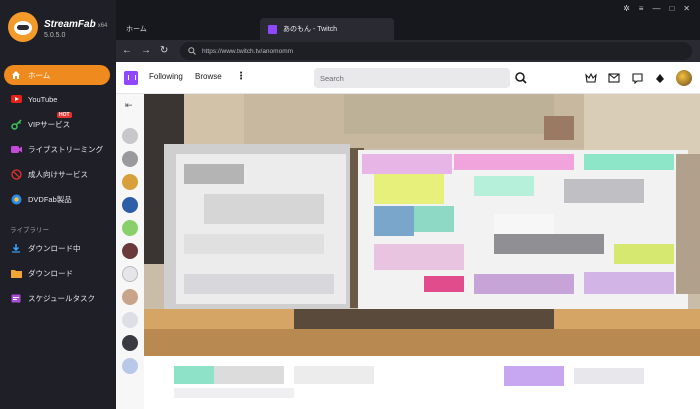 Image resolution: width=700 pixels, height=409 pixels. I want to click on sidebar-item-label: 成人向けサービス, so click(58, 174).